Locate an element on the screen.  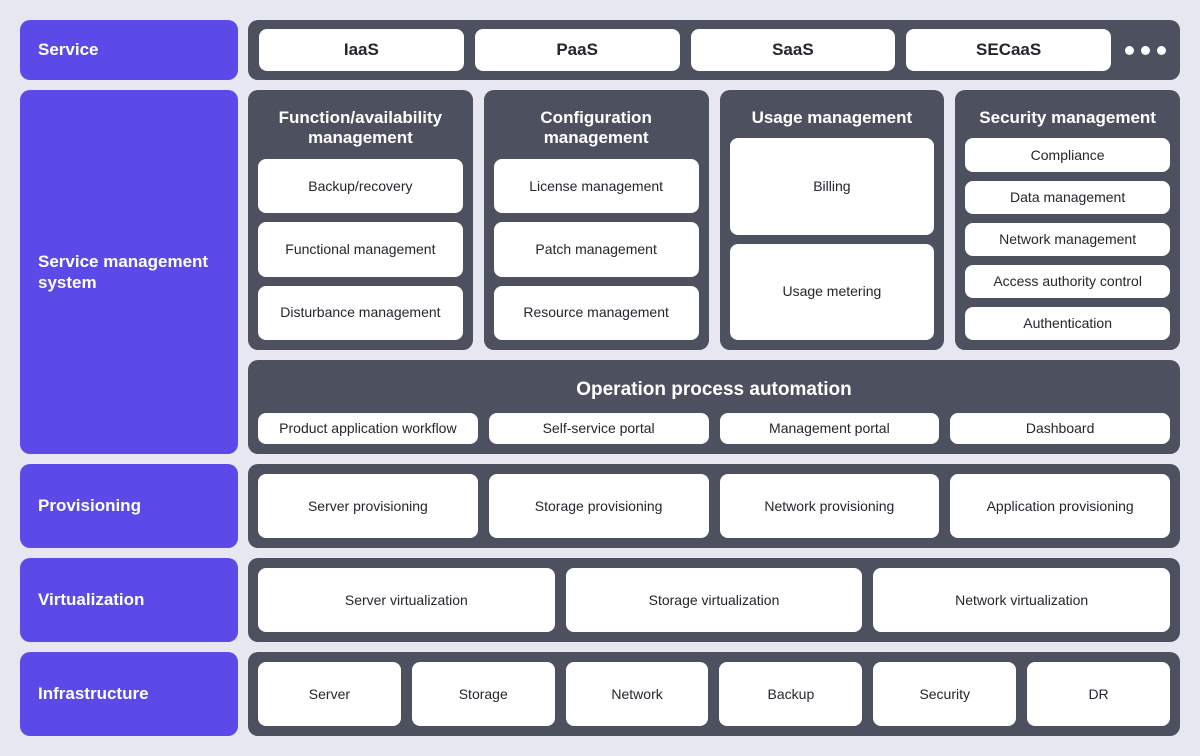
list-item: Product application workflow is located at coordinates (368, 428).